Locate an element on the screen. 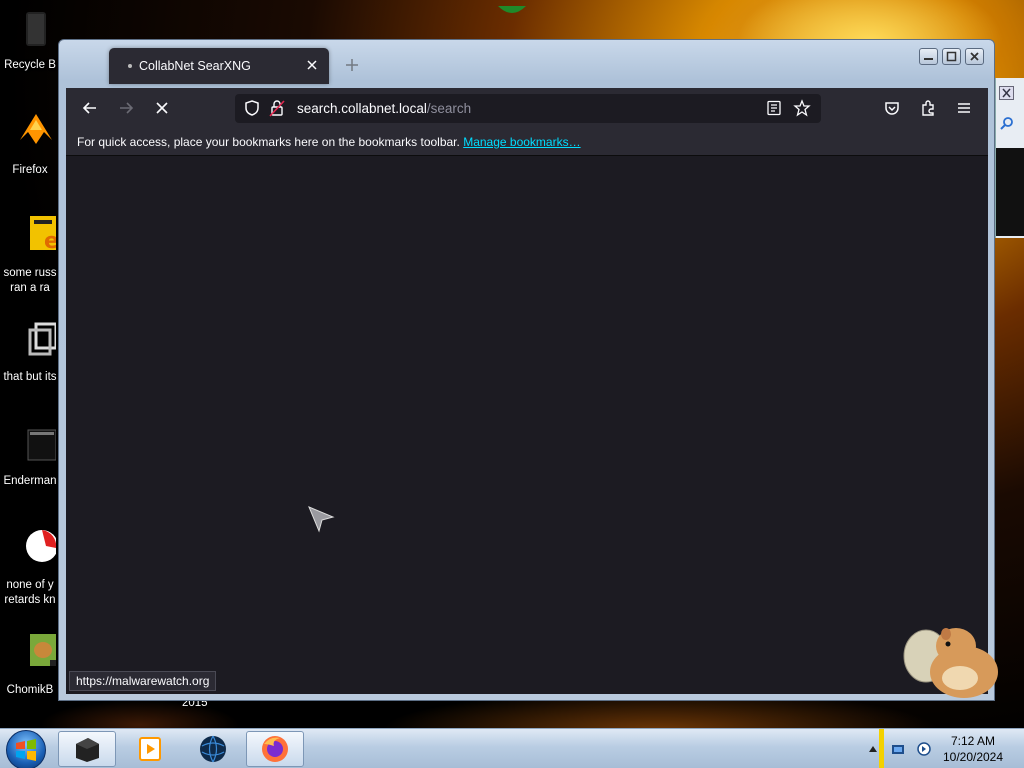 The width and height of the screenshot is (1024, 768). file-icon: e is located at coordinates (43, 235).